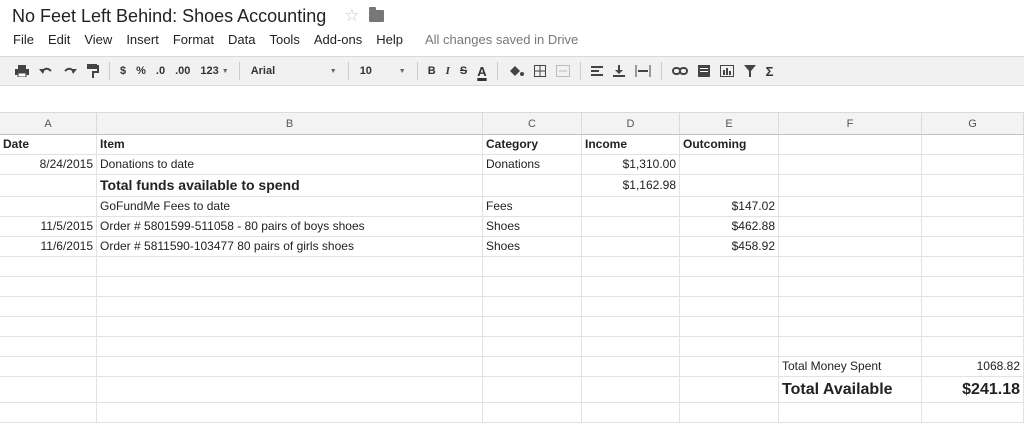 The height and width of the screenshot is (434, 1024). What do you see at coordinates (290, 307) in the screenshot?
I see `cell-b9` at bounding box center [290, 307].